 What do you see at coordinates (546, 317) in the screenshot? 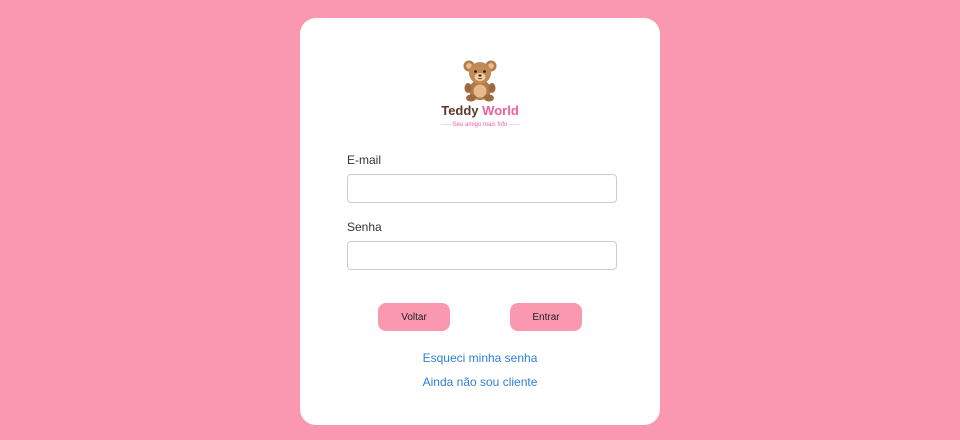
I see `login-button: Entrar` at bounding box center [546, 317].